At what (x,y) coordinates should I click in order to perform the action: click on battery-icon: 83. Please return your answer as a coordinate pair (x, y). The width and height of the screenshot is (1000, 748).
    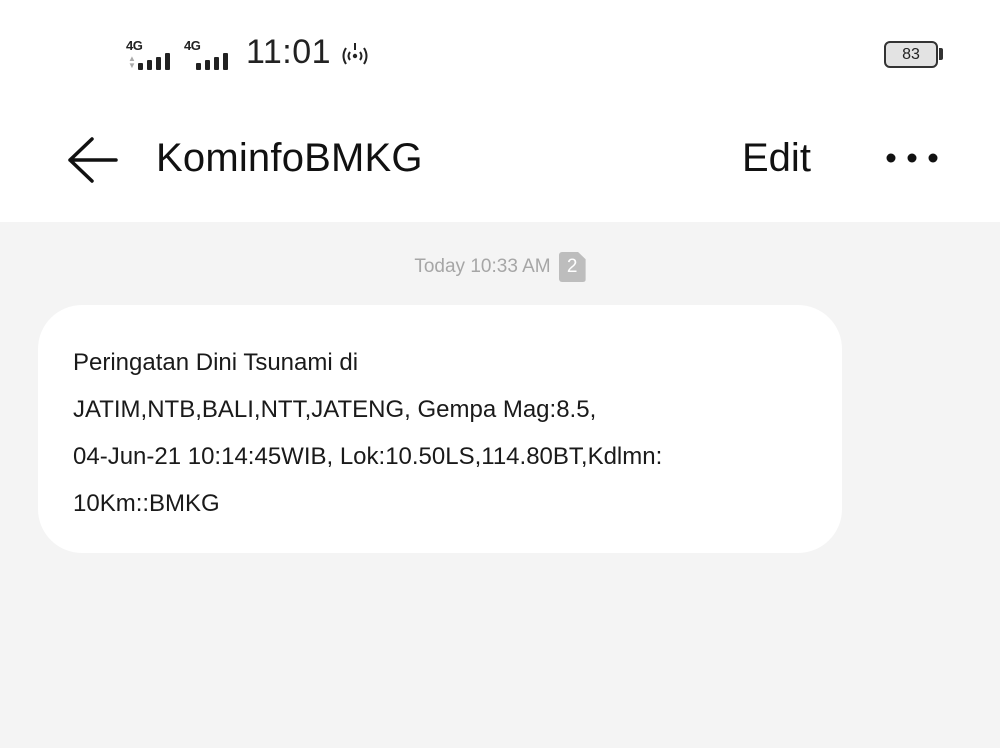
    Looking at the image, I should click on (911, 54).